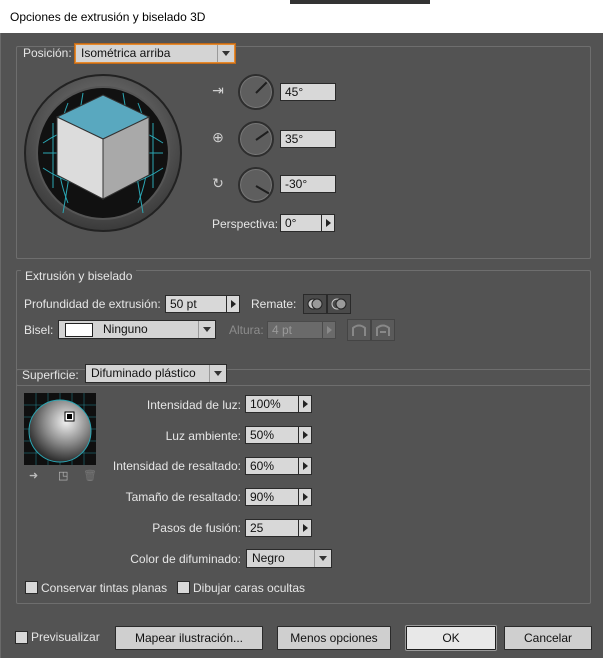  I want to click on lighting-sphere-preview, so click(60, 429).